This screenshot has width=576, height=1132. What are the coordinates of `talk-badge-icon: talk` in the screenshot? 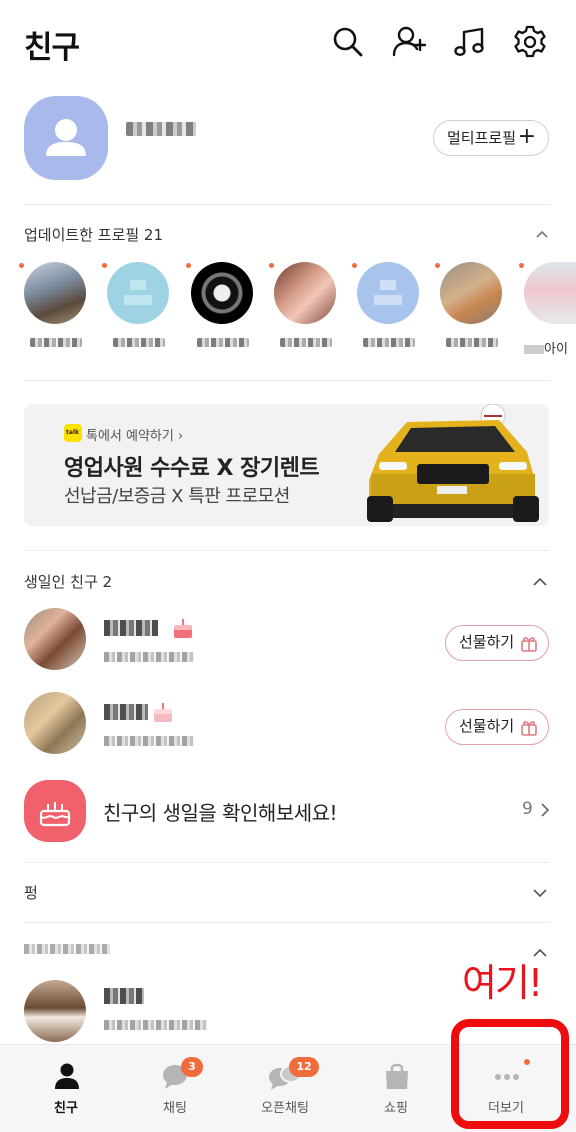 It's located at (73, 433).